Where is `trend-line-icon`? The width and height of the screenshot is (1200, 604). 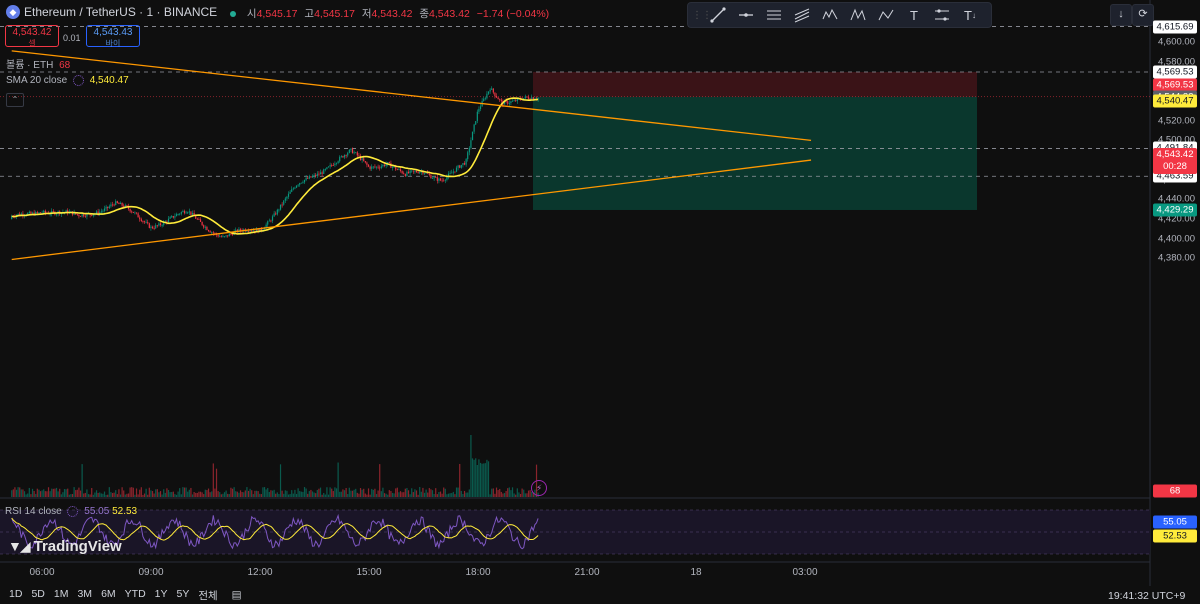
trend-line-icon is located at coordinates (718, 15).